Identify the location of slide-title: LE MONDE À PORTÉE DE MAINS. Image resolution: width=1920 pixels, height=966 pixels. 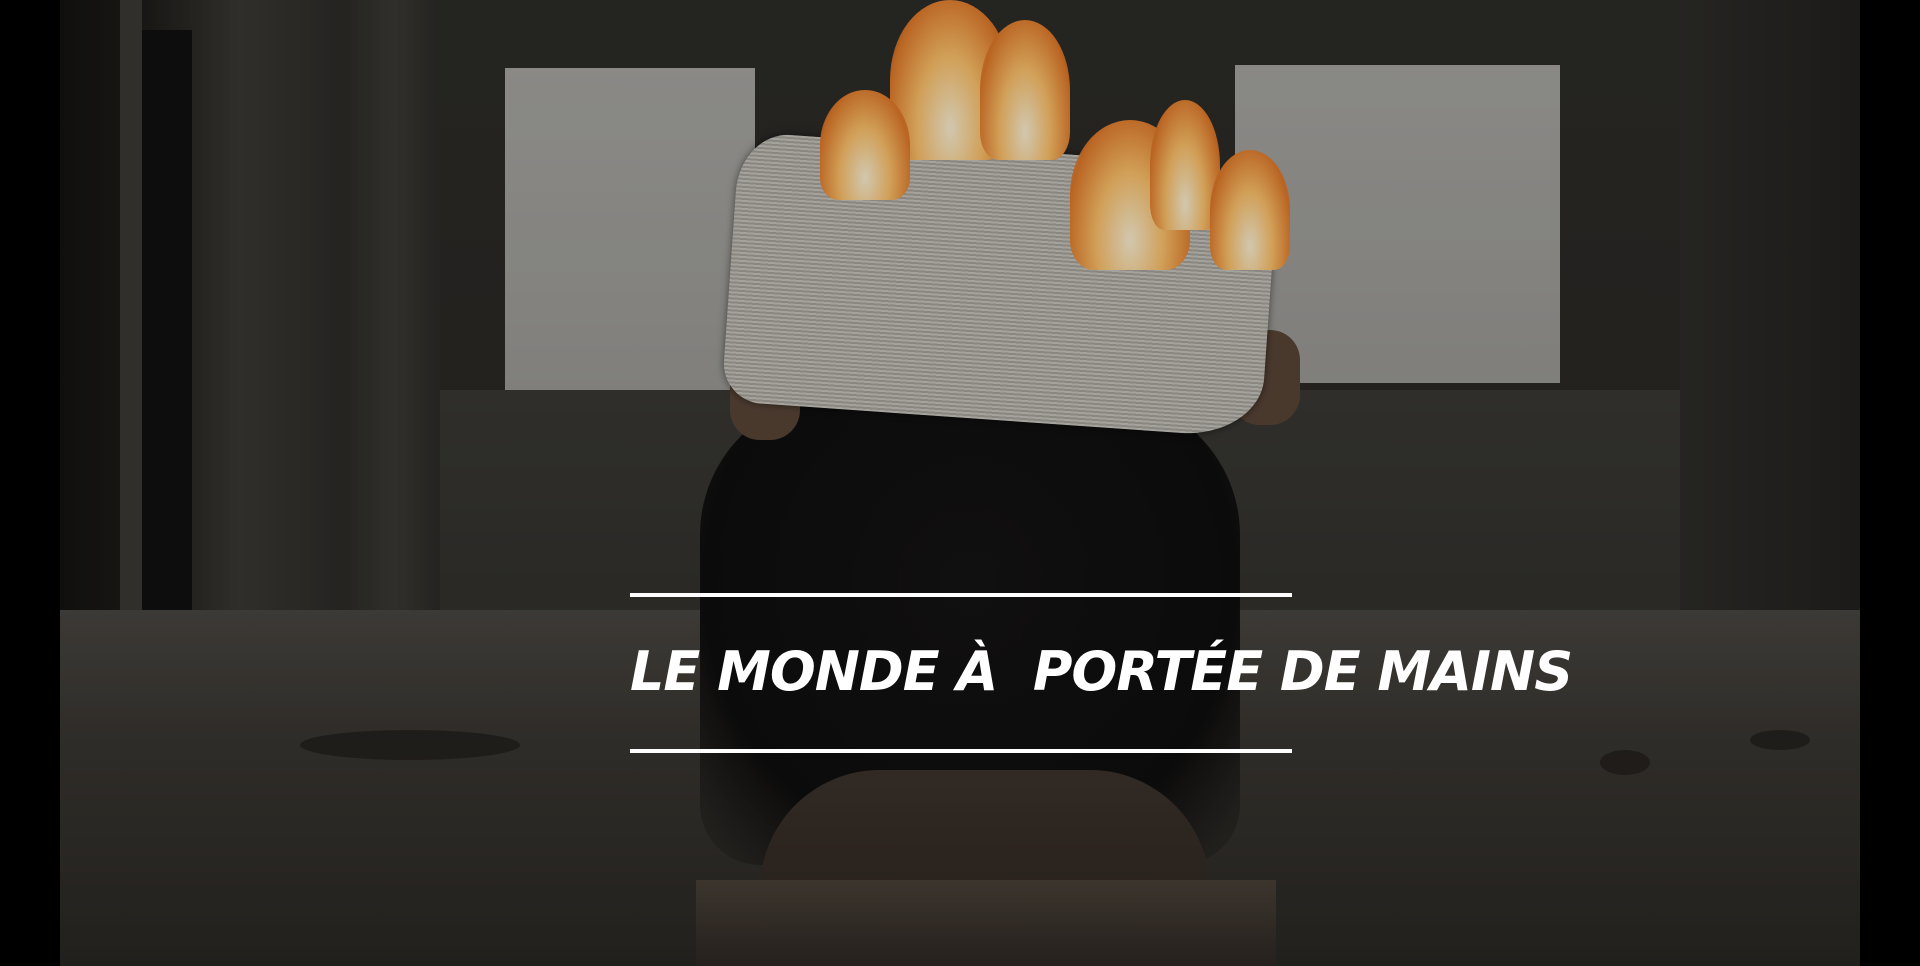
(1101, 671).